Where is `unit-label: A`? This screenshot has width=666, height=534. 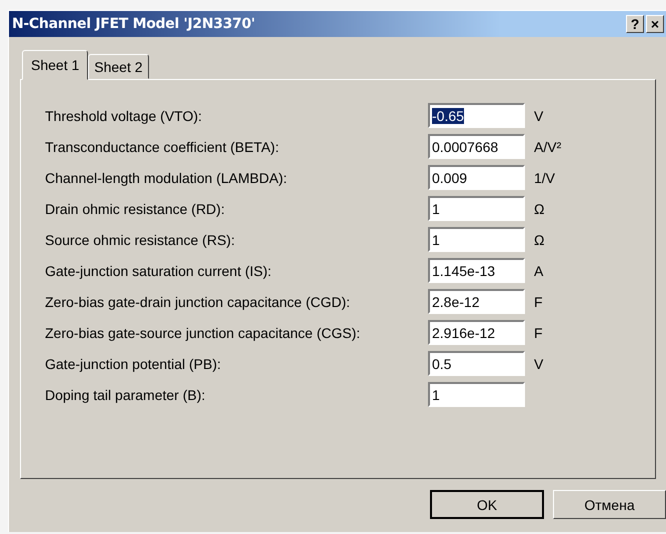
unit-label: A is located at coordinates (538, 270).